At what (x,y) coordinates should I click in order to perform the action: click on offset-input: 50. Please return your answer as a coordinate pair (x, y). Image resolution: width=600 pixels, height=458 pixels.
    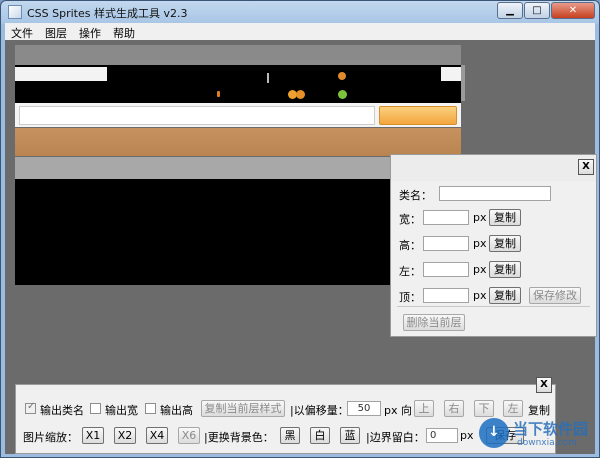
    Looking at the image, I should click on (364, 408).